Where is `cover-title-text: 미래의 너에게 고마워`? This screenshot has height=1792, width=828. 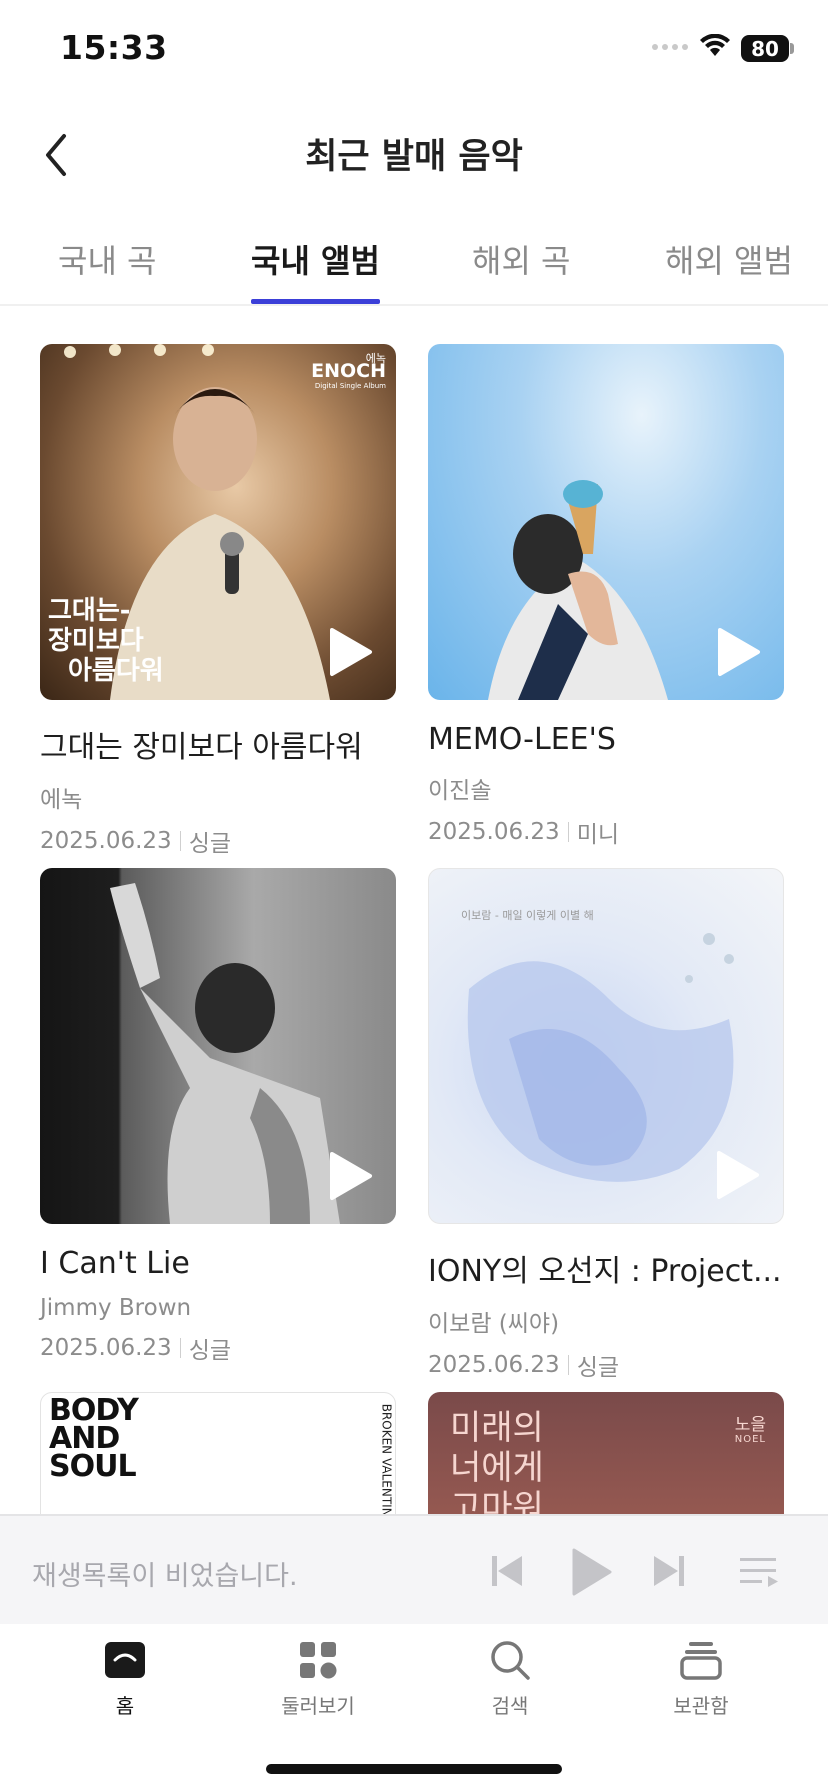
cover-title-text: 미래의 너에게 고마워 is located at coordinates (497, 1461).